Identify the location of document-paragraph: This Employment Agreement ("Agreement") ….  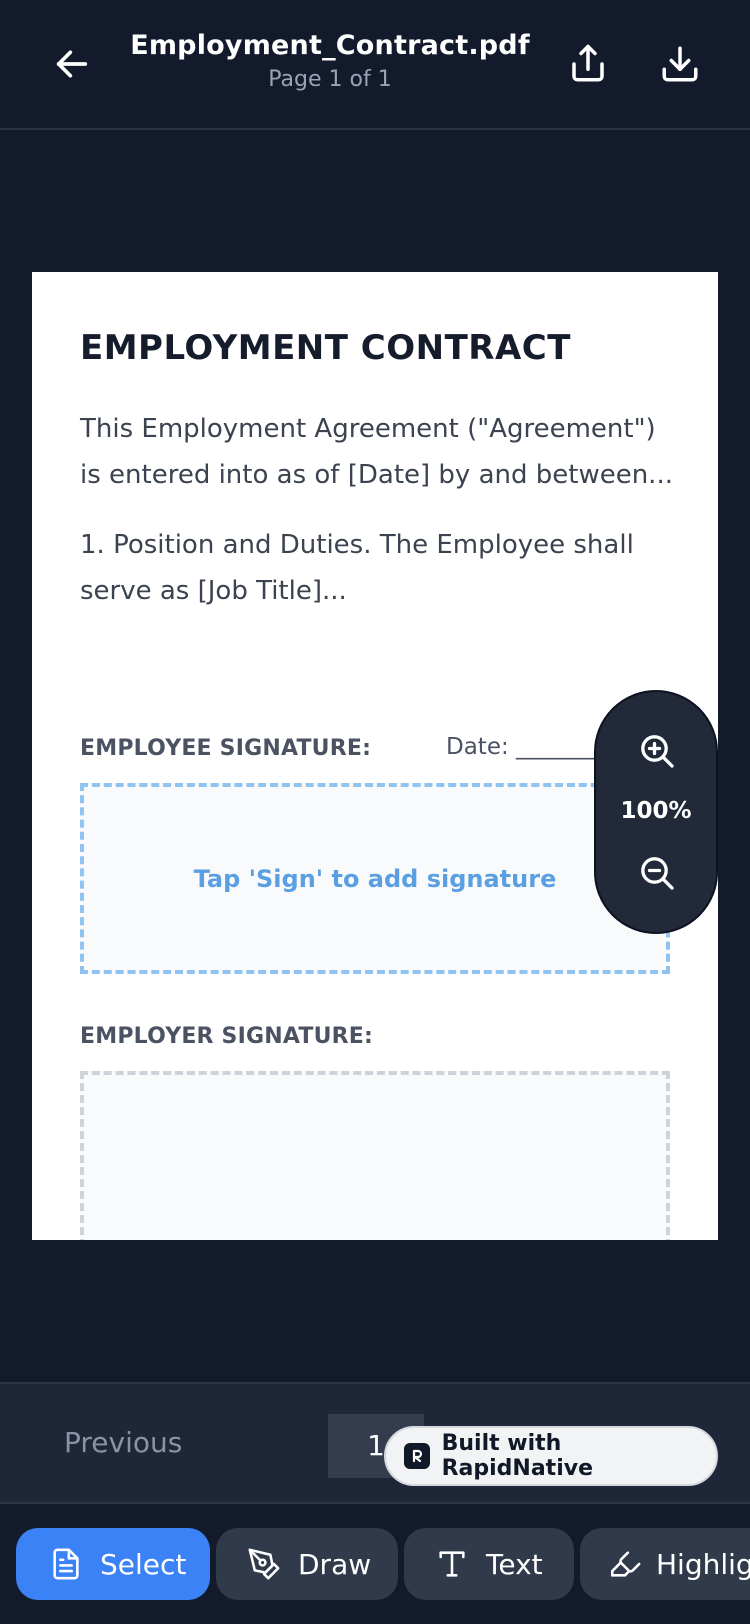
(376, 452).